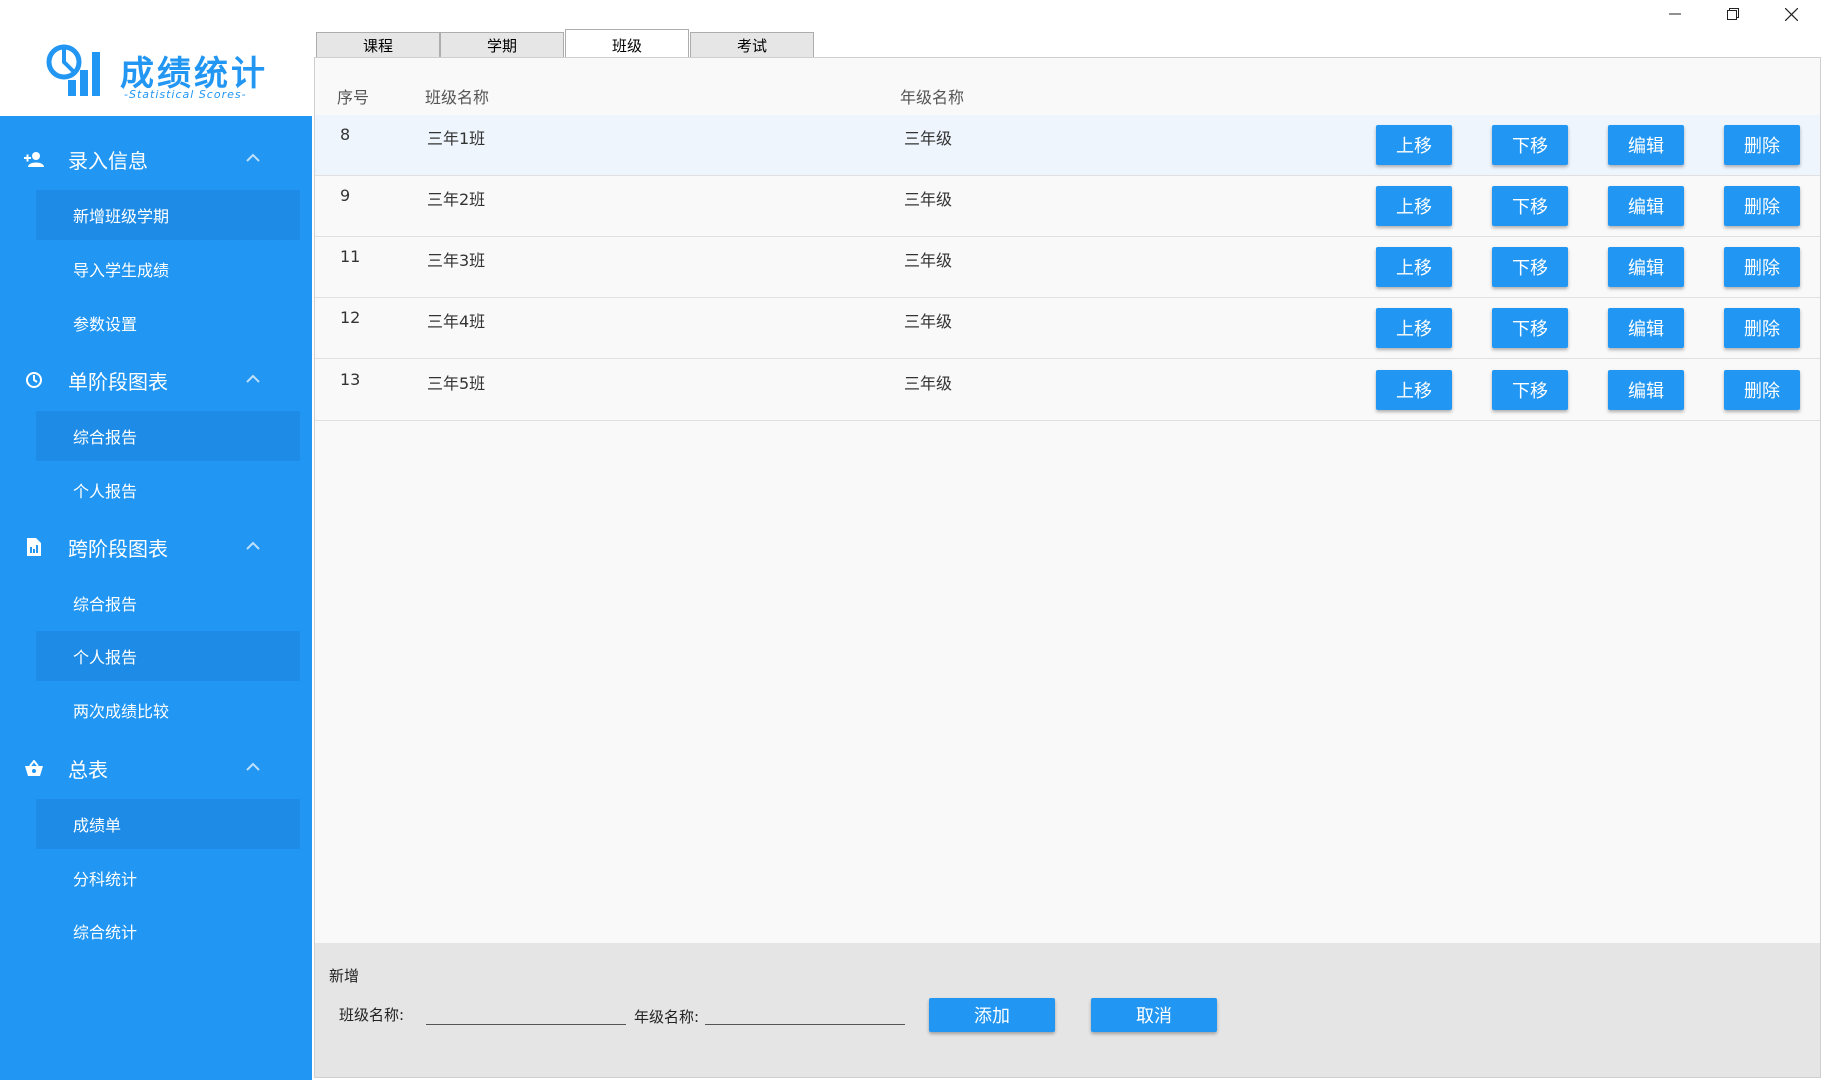 The height and width of the screenshot is (1080, 1824). What do you see at coordinates (1733, 14) in the screenshot?
I see `restore-icon` at bounding box center [1733, 14].